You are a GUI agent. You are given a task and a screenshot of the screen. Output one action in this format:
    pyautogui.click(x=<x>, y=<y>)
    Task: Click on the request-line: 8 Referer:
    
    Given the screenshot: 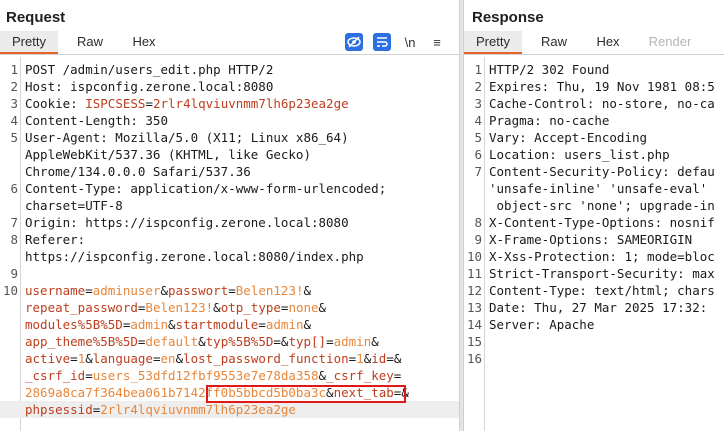 What is the action you would take?
    pyautogui.click(x=229, y=239)
    